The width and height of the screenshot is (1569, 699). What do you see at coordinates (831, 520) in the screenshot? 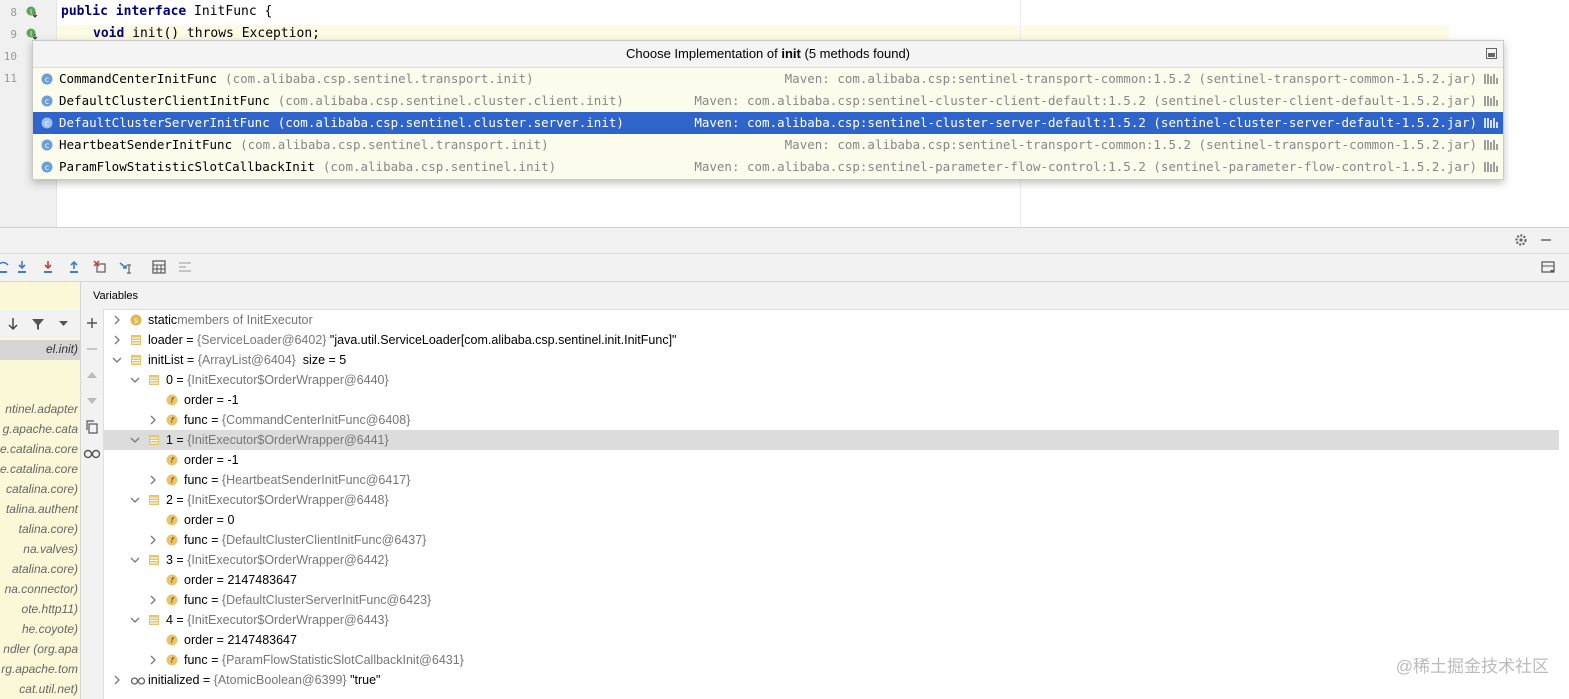
I see `variable-row: f order = 0` at bounding box center [831, 520].